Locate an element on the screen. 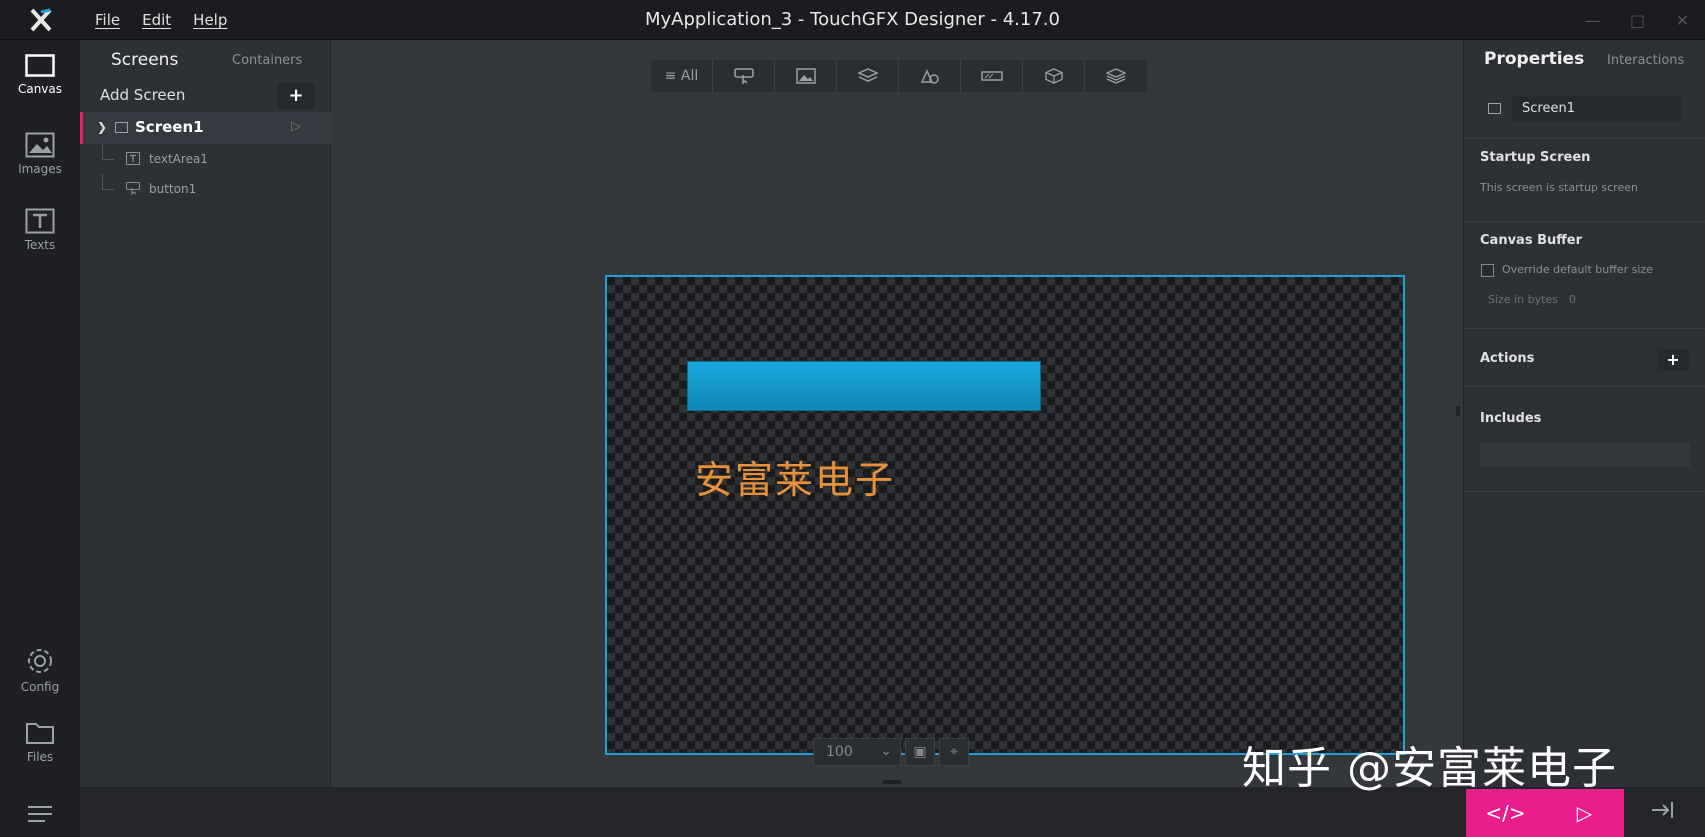 Image resolution: width=1705 pixels, height=837 pixels. tab-interactions: Interactions is located at coordinates (1645, 60).